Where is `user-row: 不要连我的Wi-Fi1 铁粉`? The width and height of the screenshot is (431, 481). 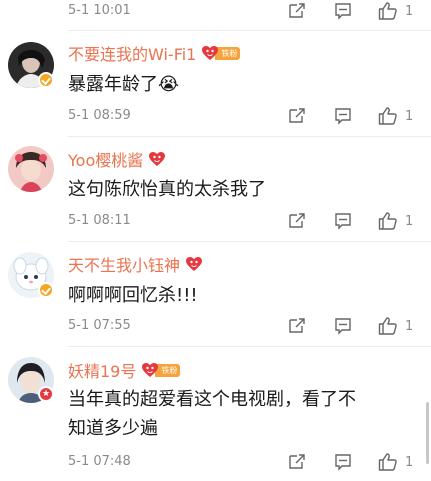
user-row: 不要连我的Wi-Fi1 铁粉 is located at coordinates (154, 53).